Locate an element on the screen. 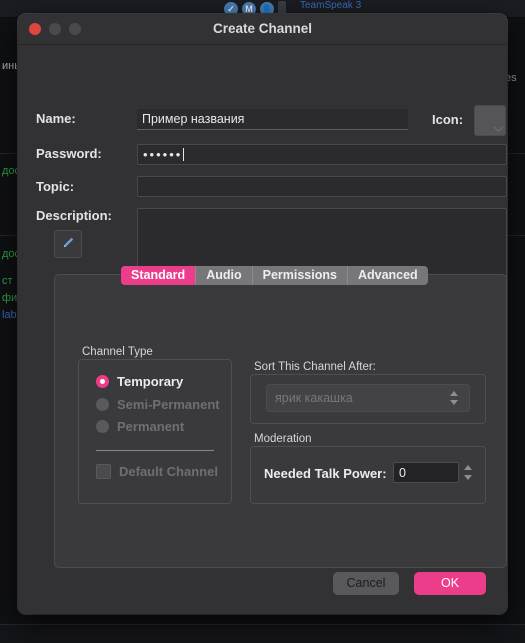 The width and height of the screenshot is (525, 643). topic-label: Topic: is located at coordinates (55, 186).